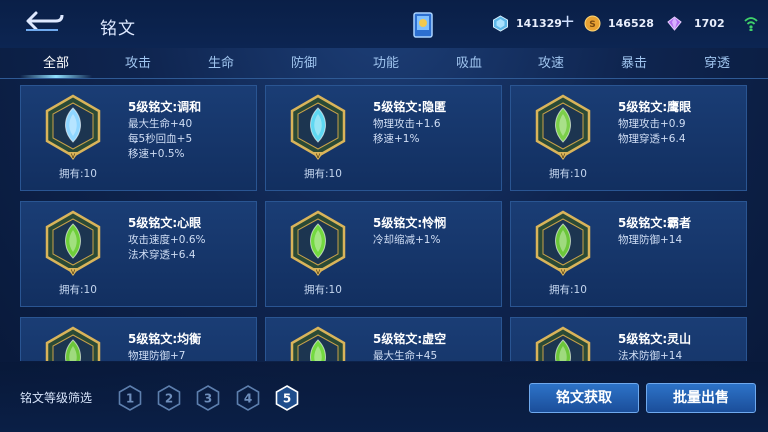 The height and width of the screenshot is (432, 768). I want to click on crystal-currency: 1702, so click(701, 24).